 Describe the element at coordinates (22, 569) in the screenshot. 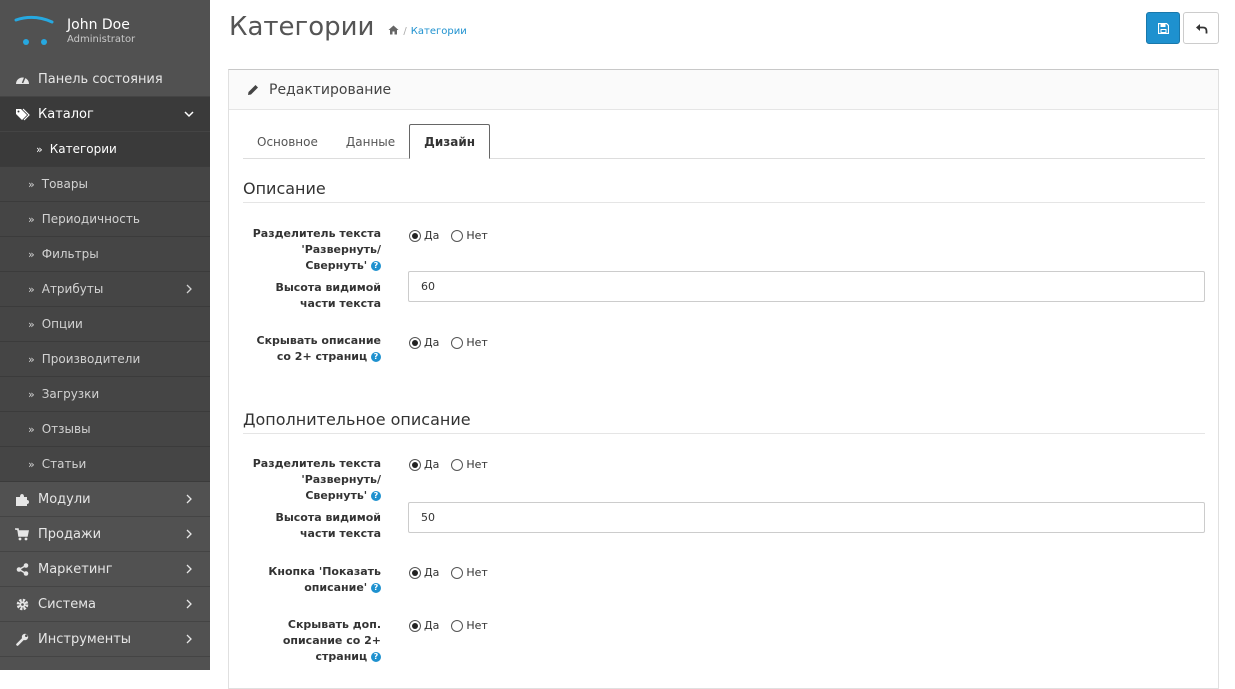

I see `share-icon` at that location.